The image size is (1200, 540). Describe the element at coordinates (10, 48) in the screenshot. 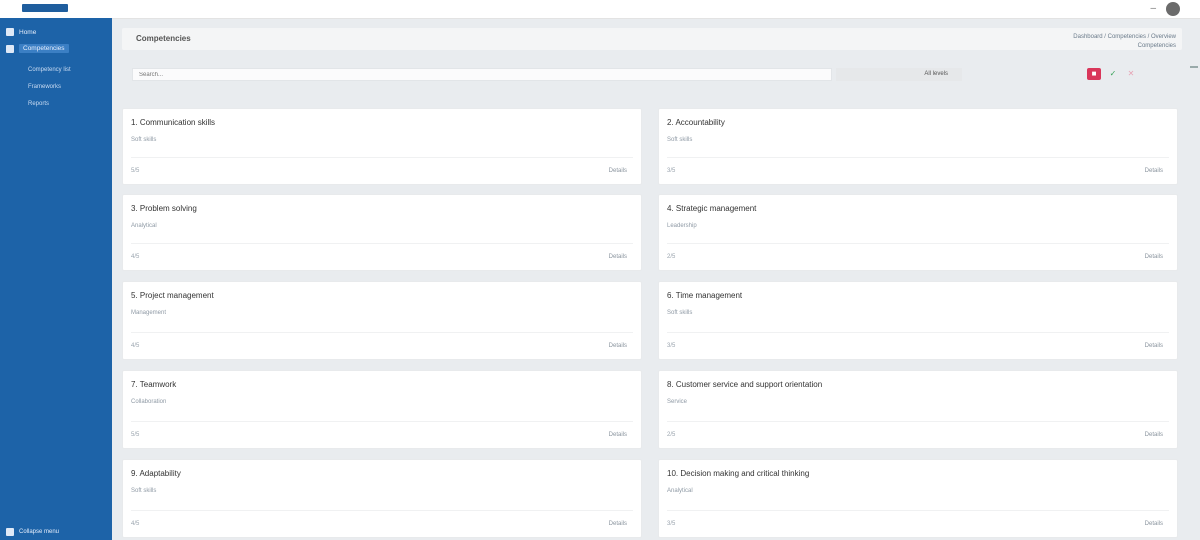

I see `grid-icon` at that location.